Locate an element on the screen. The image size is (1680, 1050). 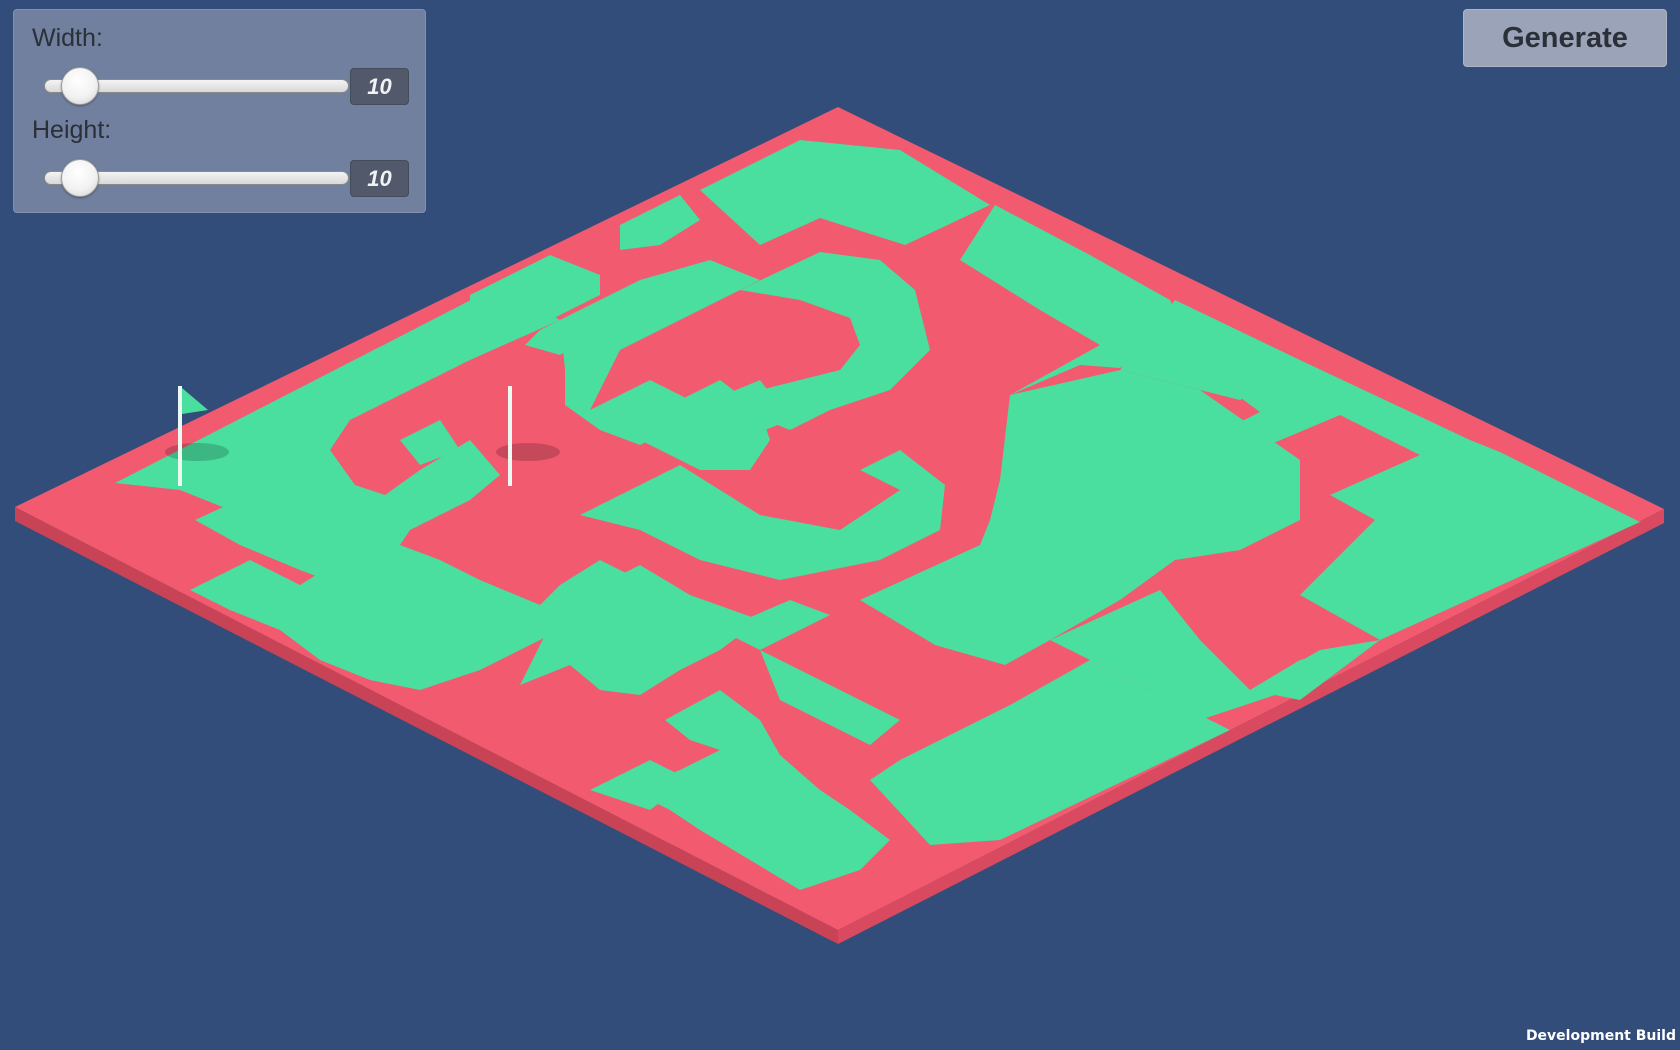
generate-button: Generate is located at coordinates (1565, 38).